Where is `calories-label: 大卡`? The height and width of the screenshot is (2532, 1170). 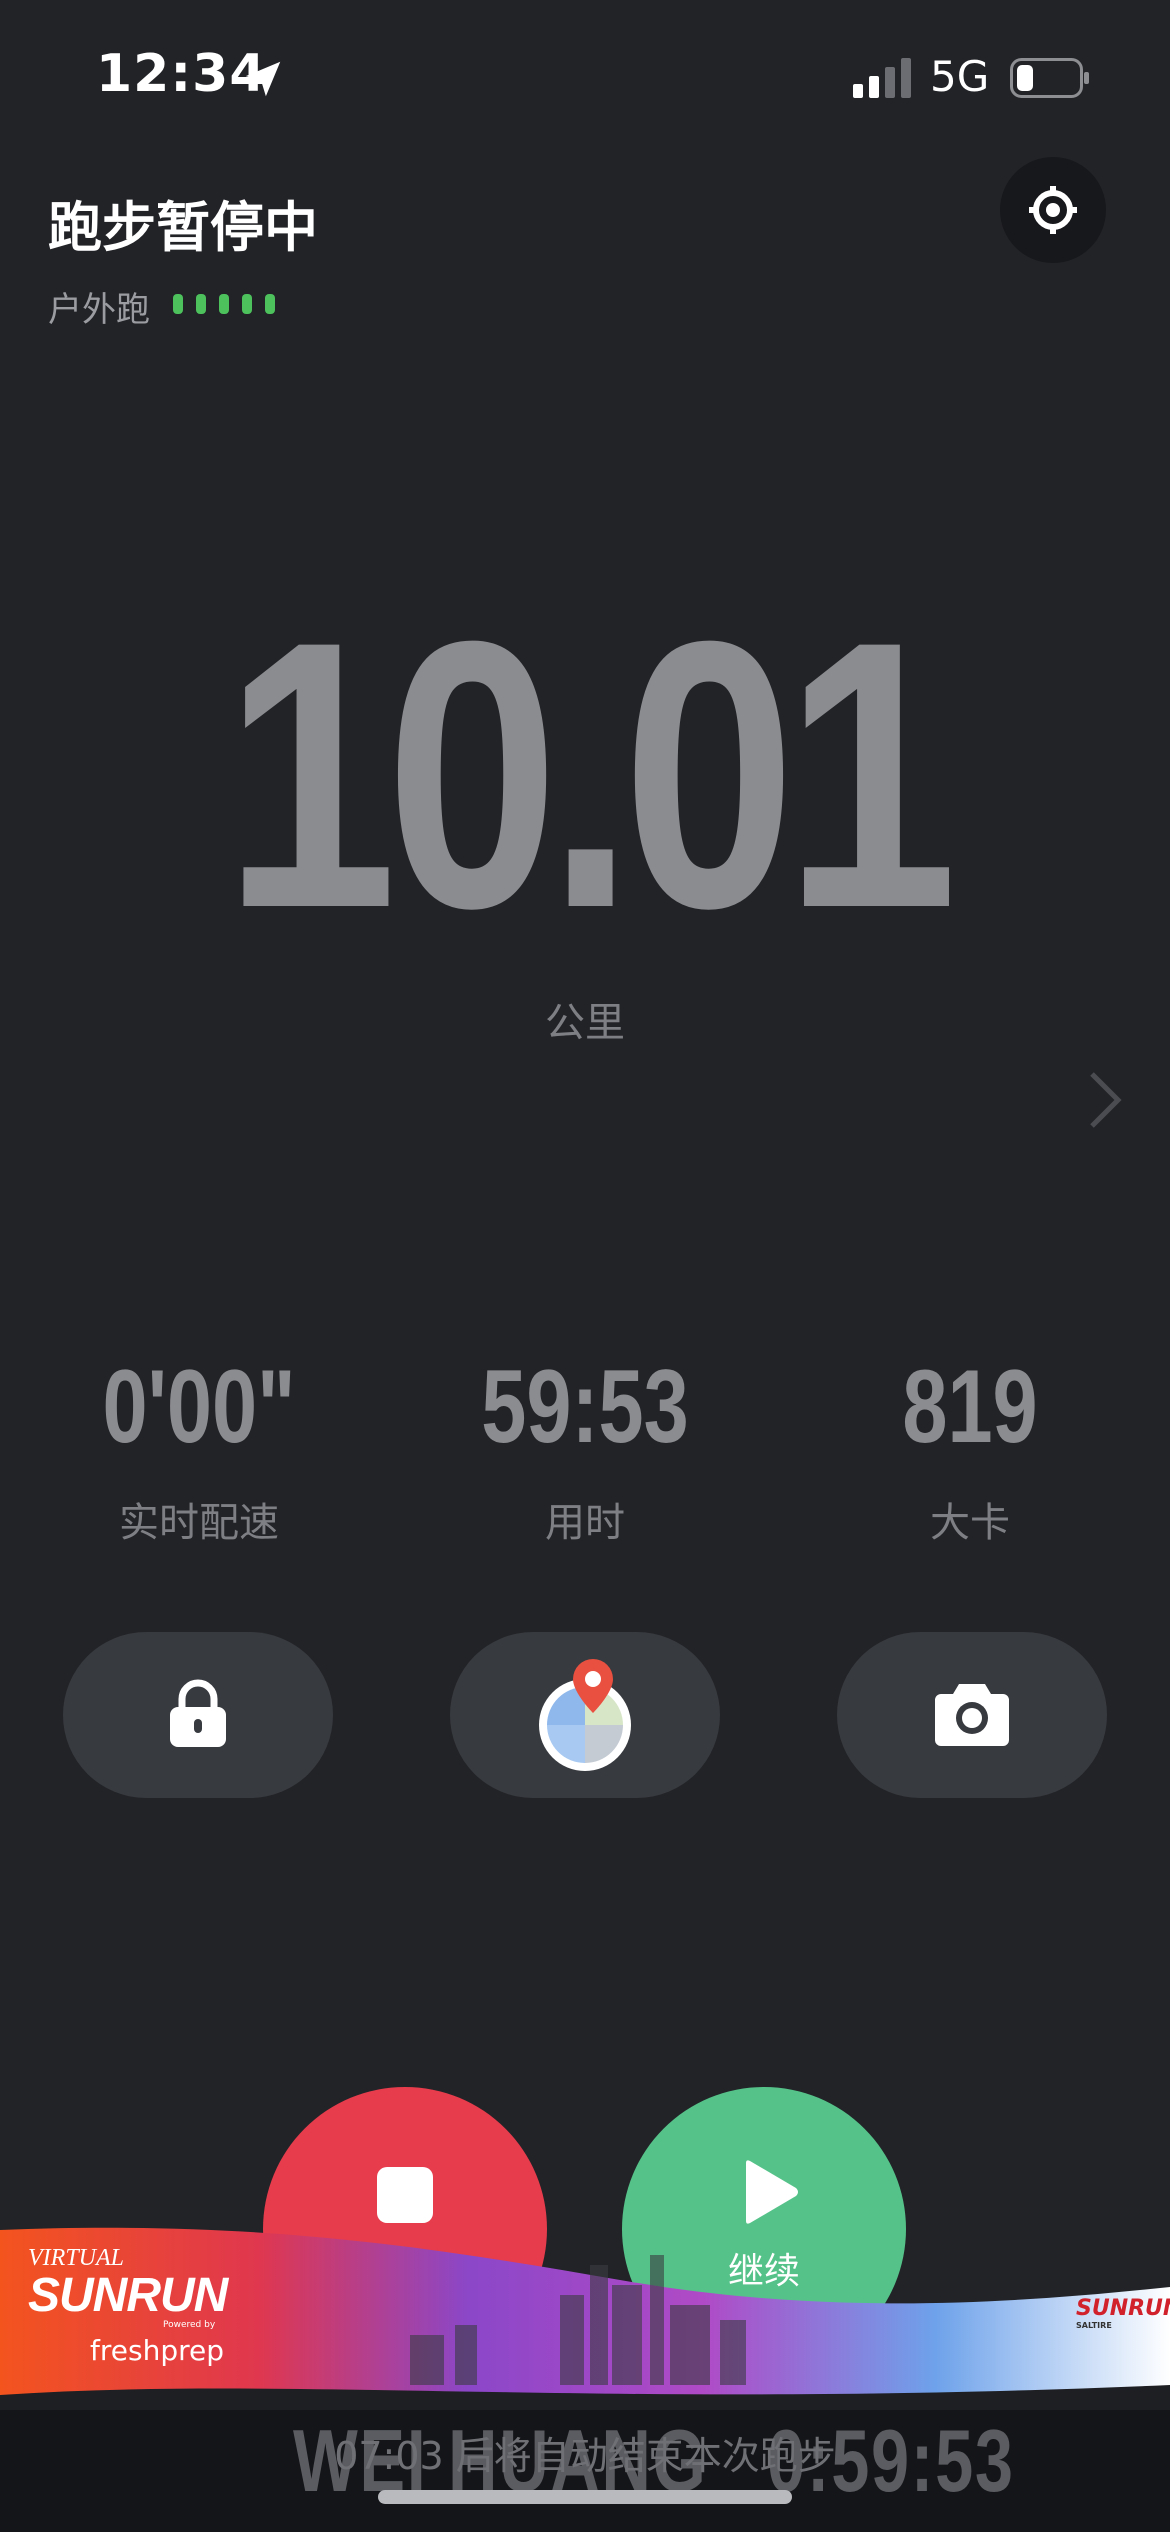 calories-label: 大卡 is located at coordinates (970, 1523).